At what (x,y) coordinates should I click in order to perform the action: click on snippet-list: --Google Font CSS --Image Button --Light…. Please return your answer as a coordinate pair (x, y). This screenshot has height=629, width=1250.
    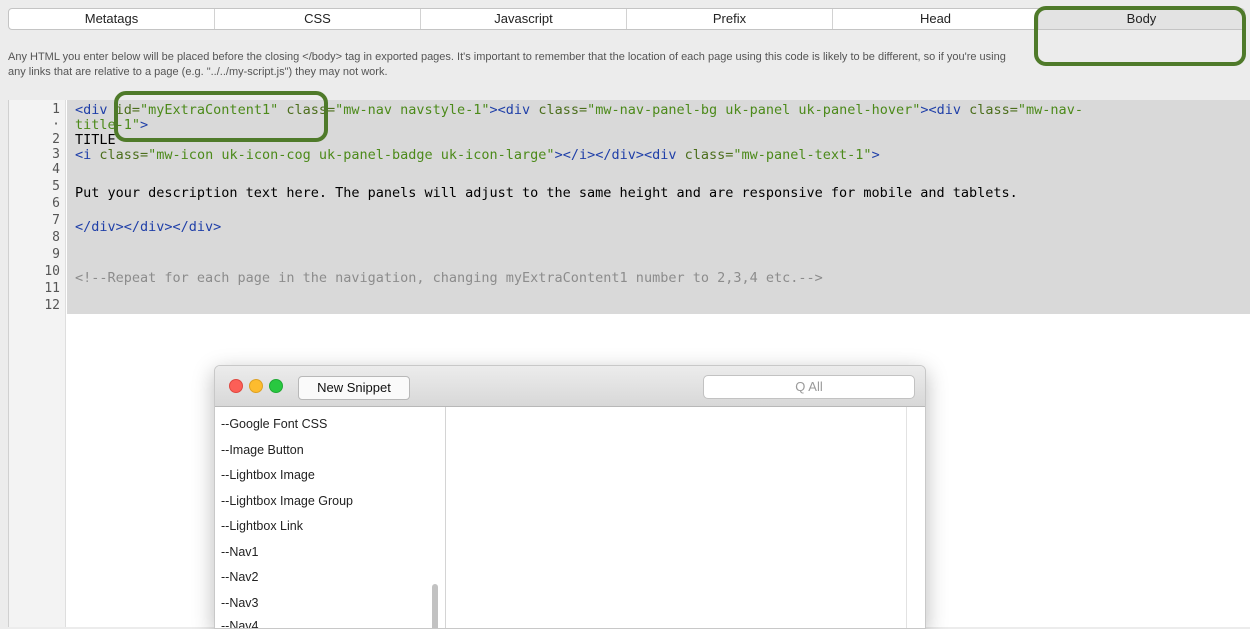
    Looking at the image, I should click on (330, 517).